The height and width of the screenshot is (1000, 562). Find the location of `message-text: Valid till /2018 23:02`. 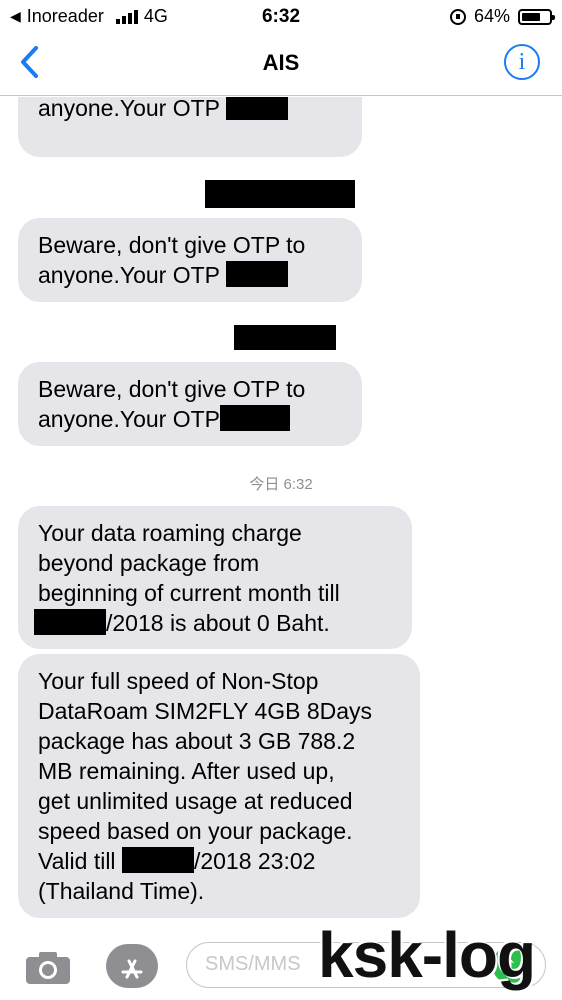

message-text: Valid till /2018 23:02 is located at coordinates (177, 860).